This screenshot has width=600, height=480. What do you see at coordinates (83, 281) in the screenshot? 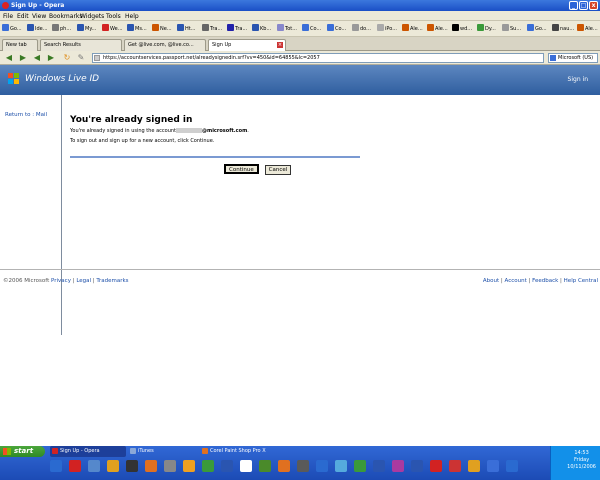
I see `legal-link: Legal` at bounding box center [83, 281].